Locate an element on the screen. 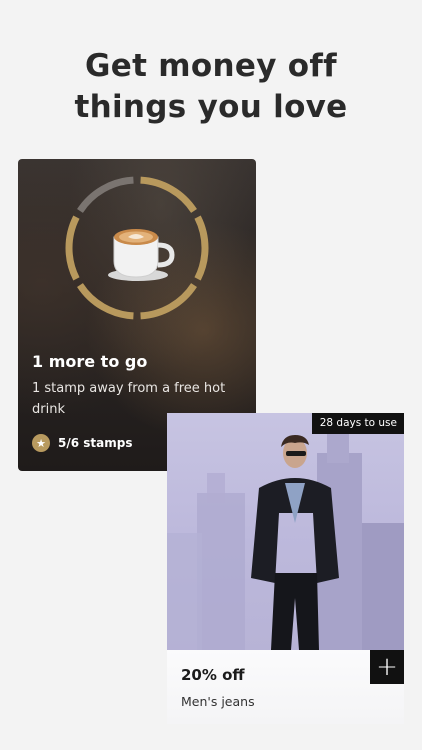 The image size is (422, 750). stamp-card-title: 1 more to go is located at coordinates (90, 361).